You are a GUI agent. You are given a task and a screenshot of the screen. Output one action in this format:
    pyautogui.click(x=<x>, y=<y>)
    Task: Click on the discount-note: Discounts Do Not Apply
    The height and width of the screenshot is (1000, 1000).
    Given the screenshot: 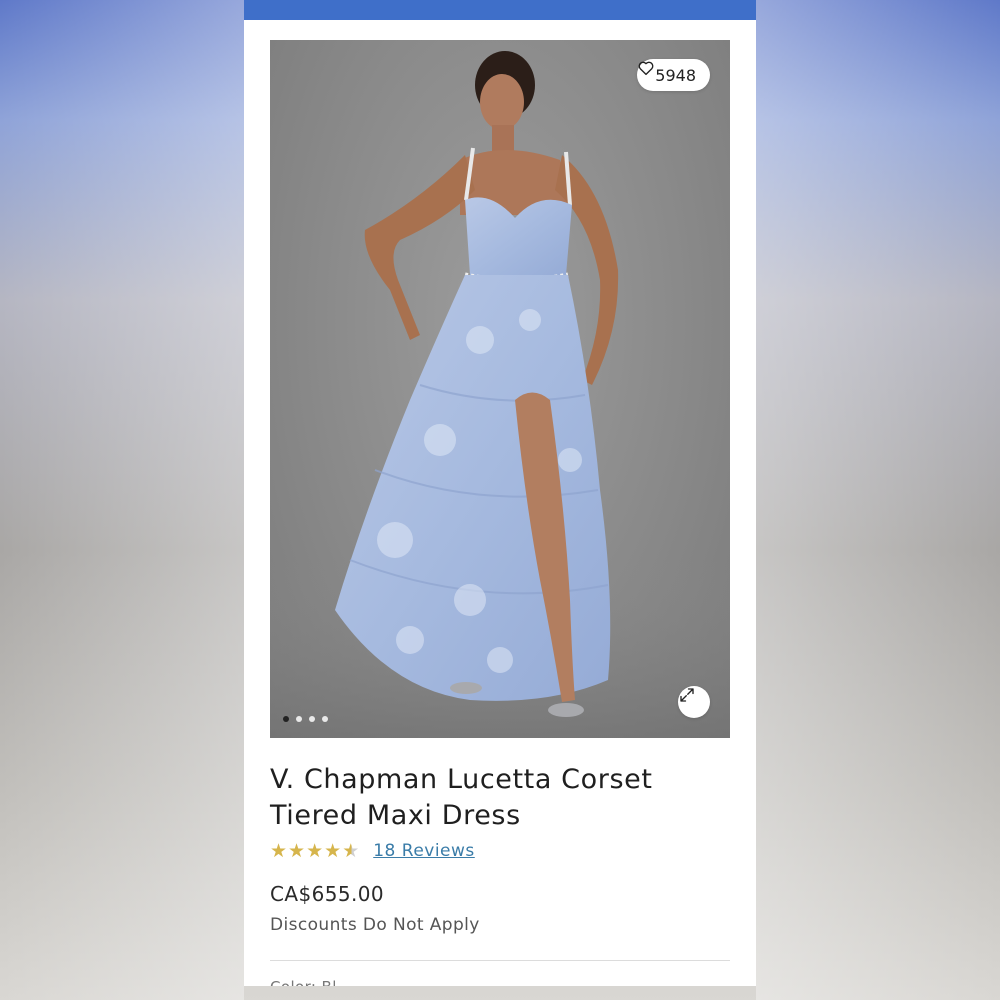 What is the action you would take?
    pyautogui.click(x=375, y=925)
    